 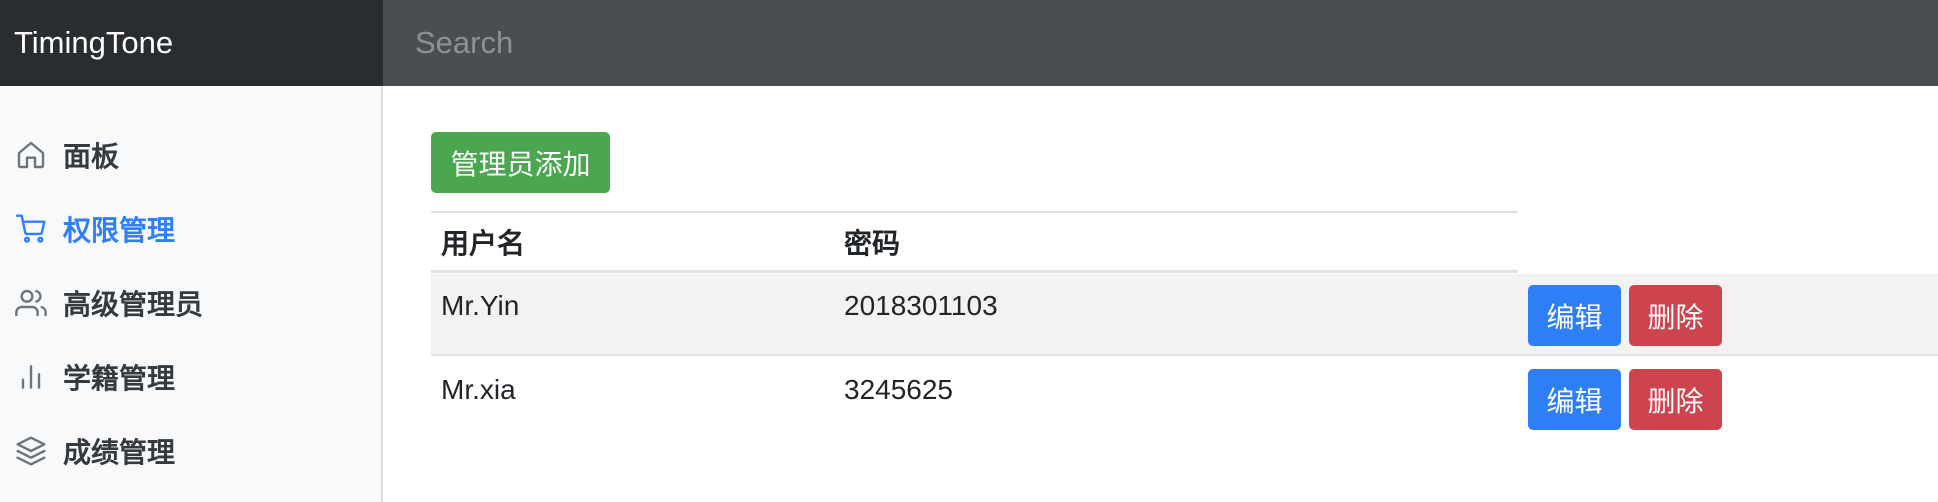 What do you see at coordinates (872, 243) in the screenshot?
I see `column-header-password: 密码` at bounding box center [872, 243].